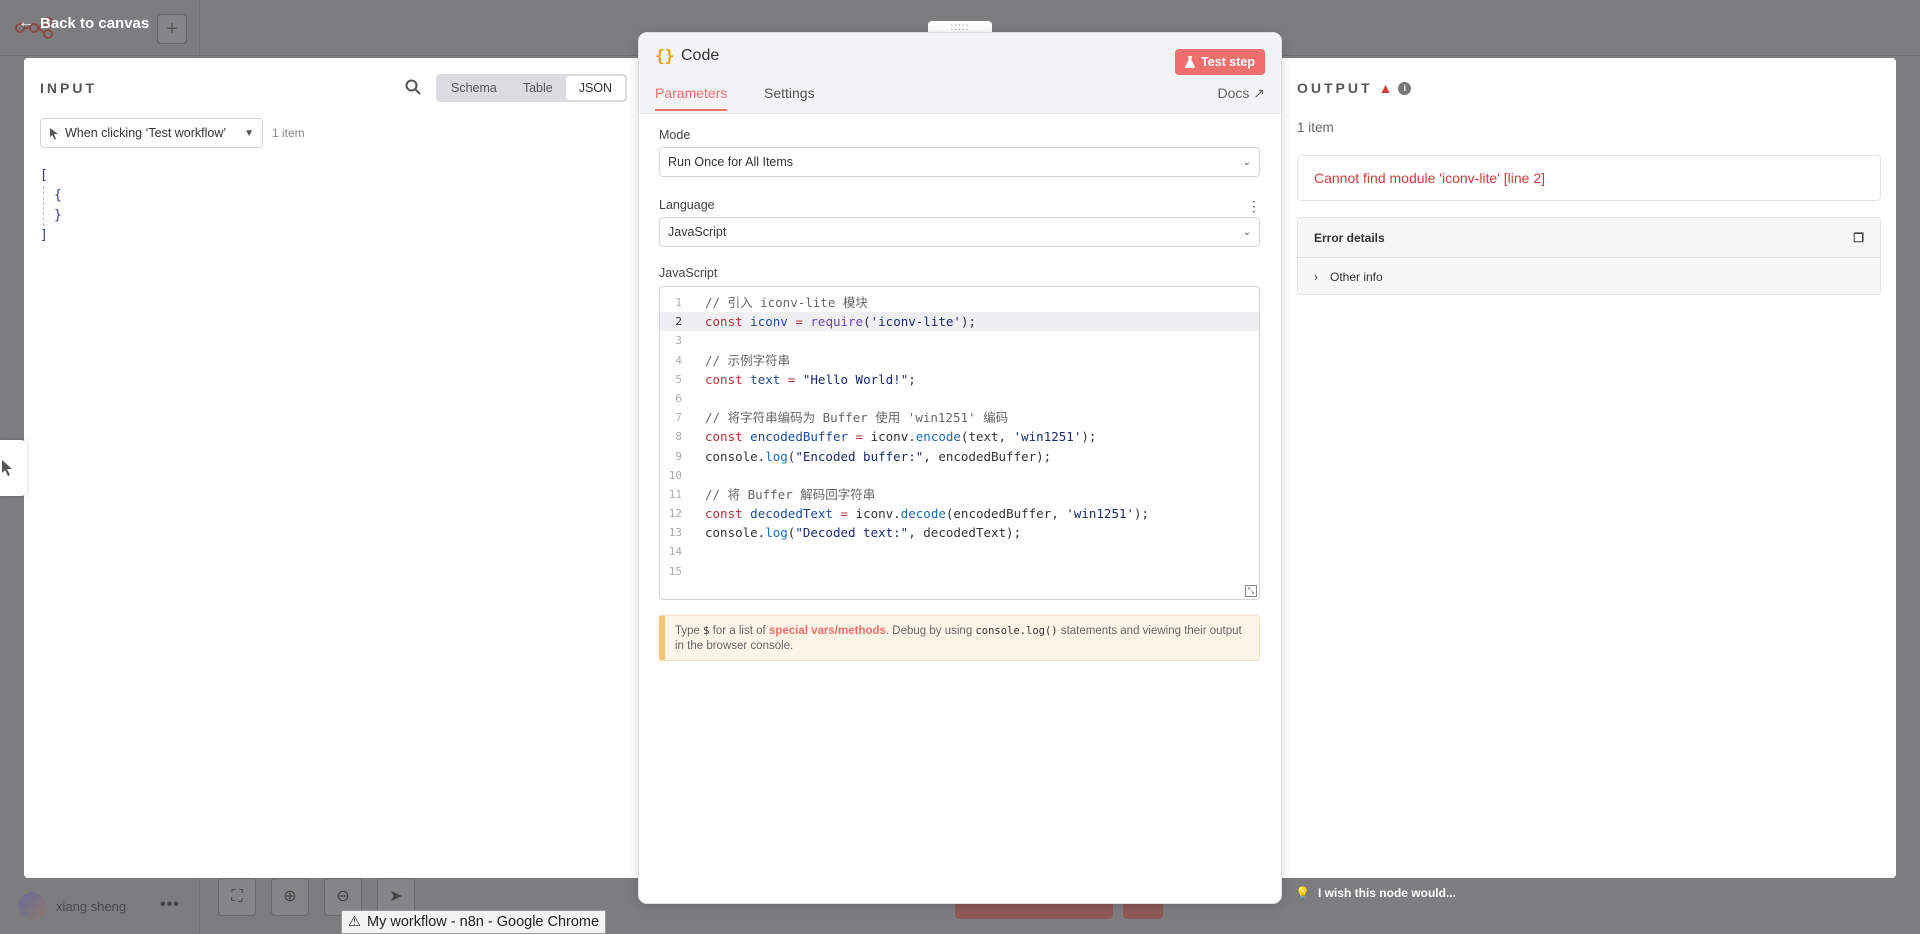 Image resolution: width=1920 pixels, height=934 pixels. Describe the element at coordinates (538, 88) in the screenshot. I see `view-table-option: Table` at that location.